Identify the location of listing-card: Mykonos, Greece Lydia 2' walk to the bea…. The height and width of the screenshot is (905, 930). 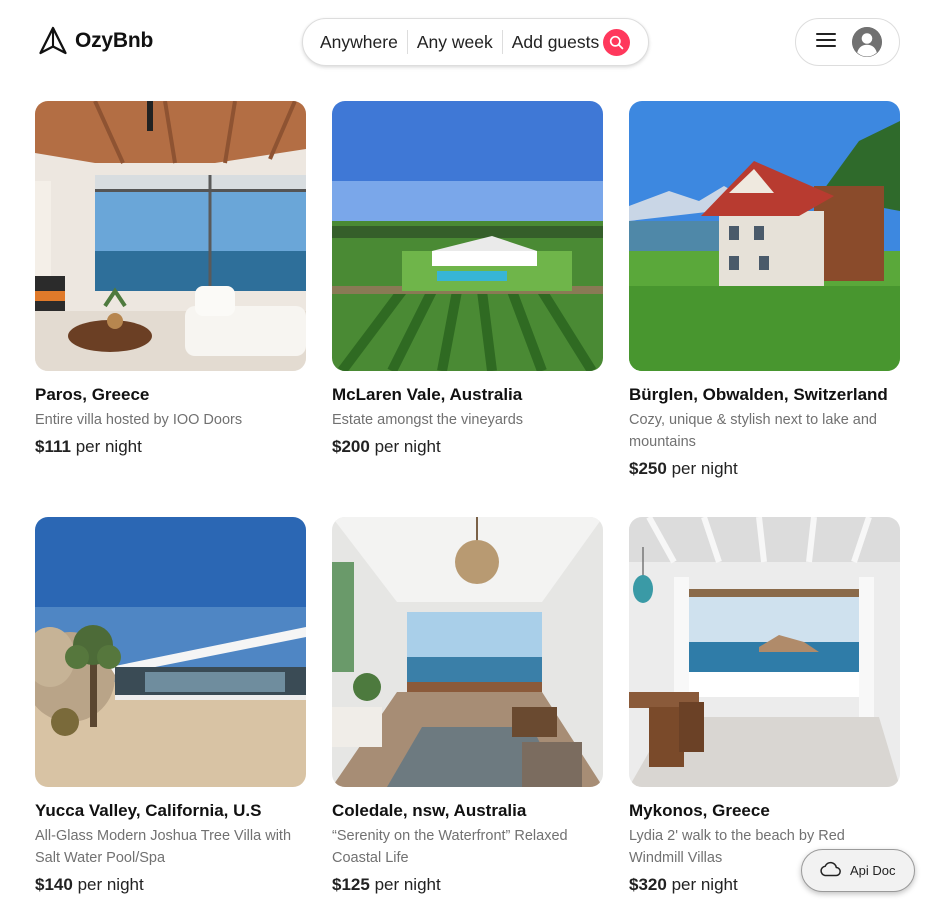
(764, 706).